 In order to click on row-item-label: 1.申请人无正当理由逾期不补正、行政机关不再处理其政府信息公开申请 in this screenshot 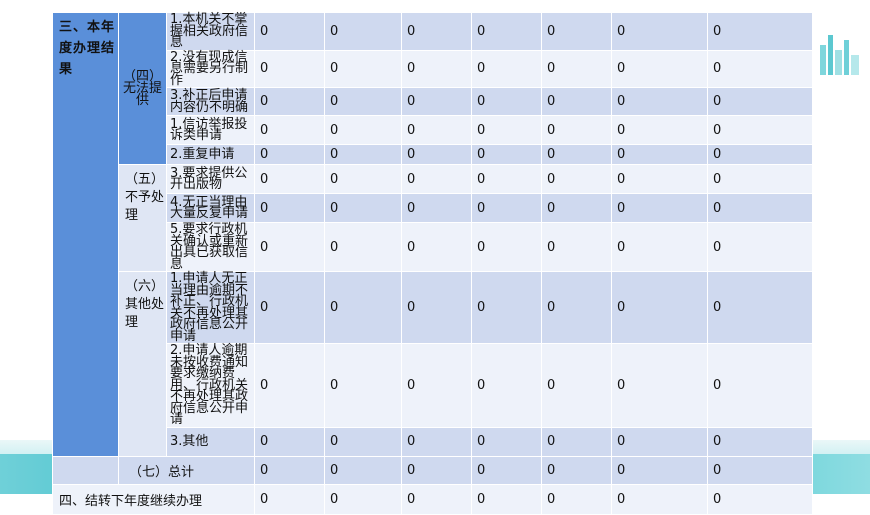, I will do `click(210, 307)`.